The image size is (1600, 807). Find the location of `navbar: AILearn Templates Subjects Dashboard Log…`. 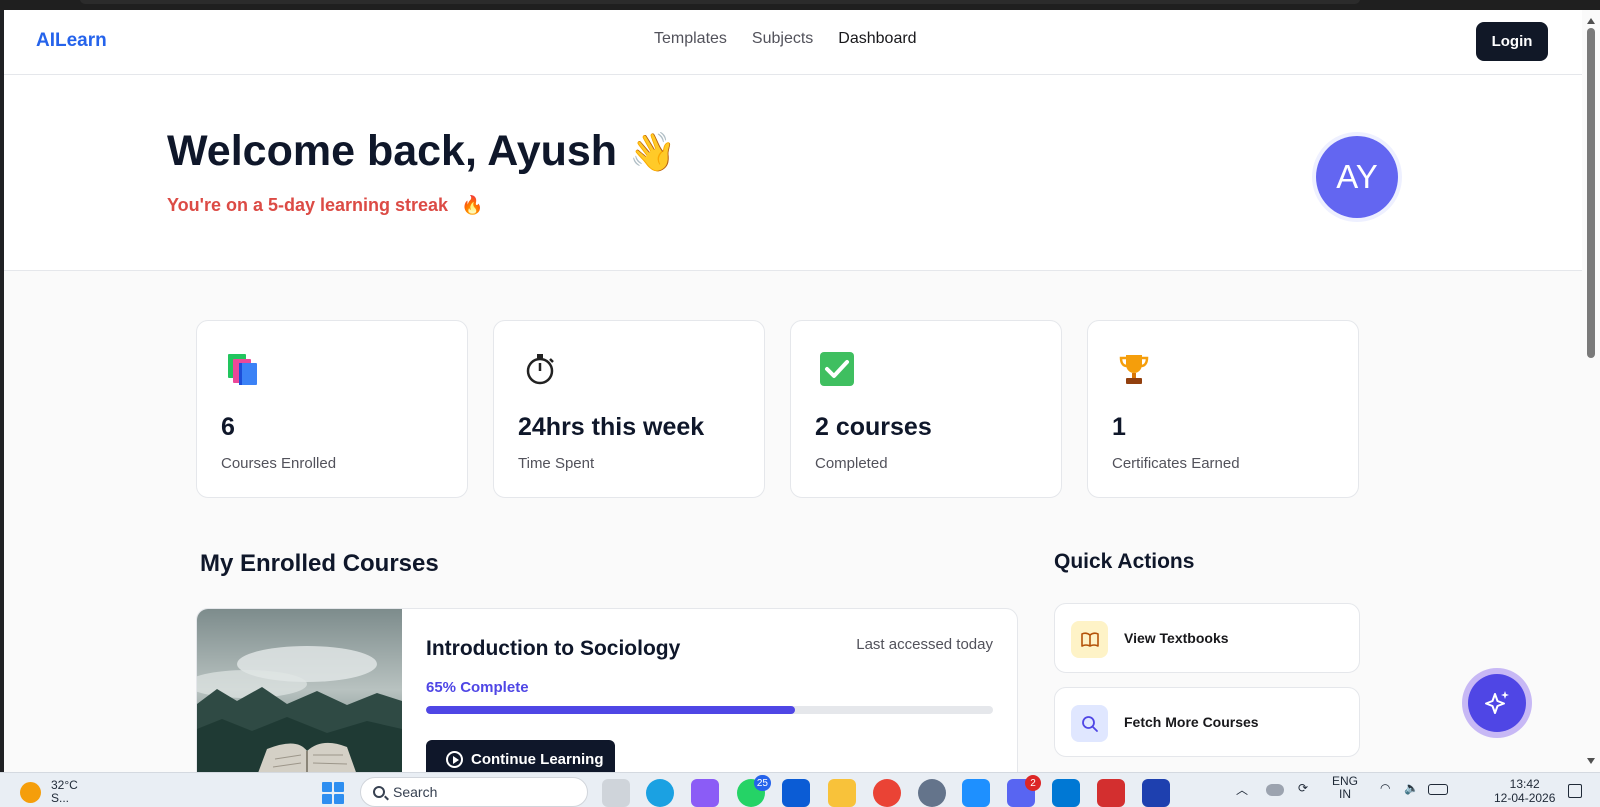

navbar: AILearn Templates Subjects Dashboard Log… is located at coordinates (793, 42).